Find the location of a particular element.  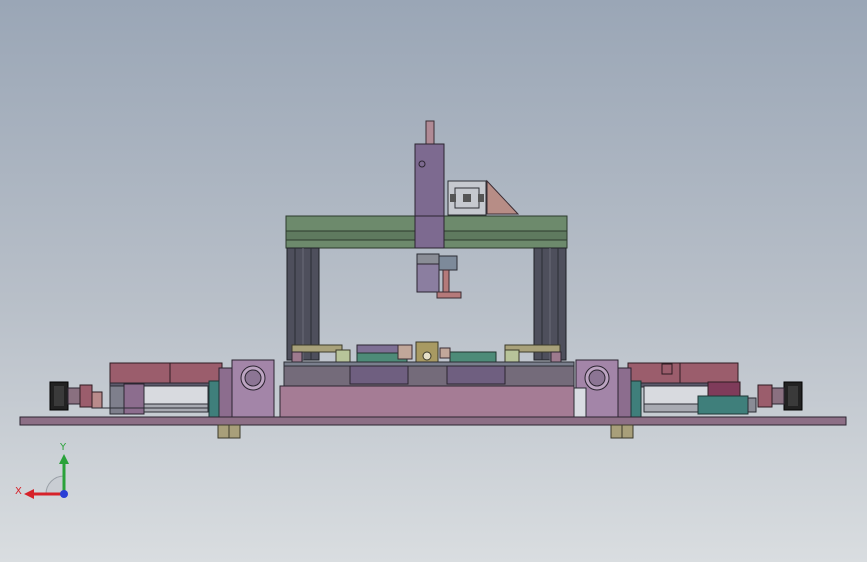

x-axis-label: X is located at coordinates (18, 491).